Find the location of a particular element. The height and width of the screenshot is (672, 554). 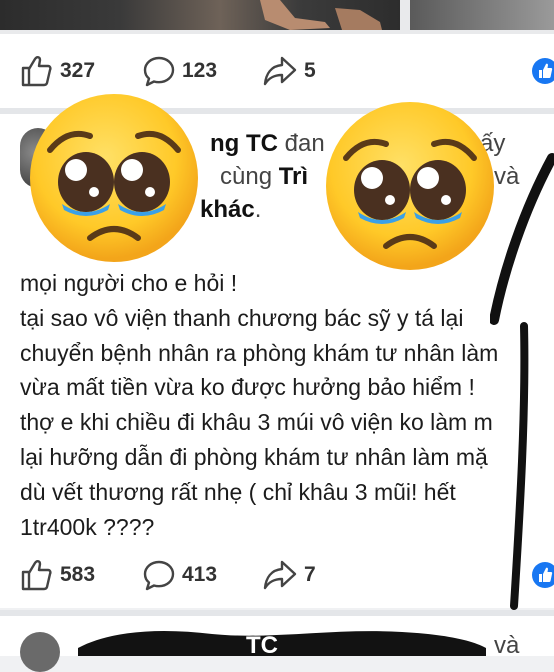

tag-line: cùng Trì is located at coordinates (264, 177).